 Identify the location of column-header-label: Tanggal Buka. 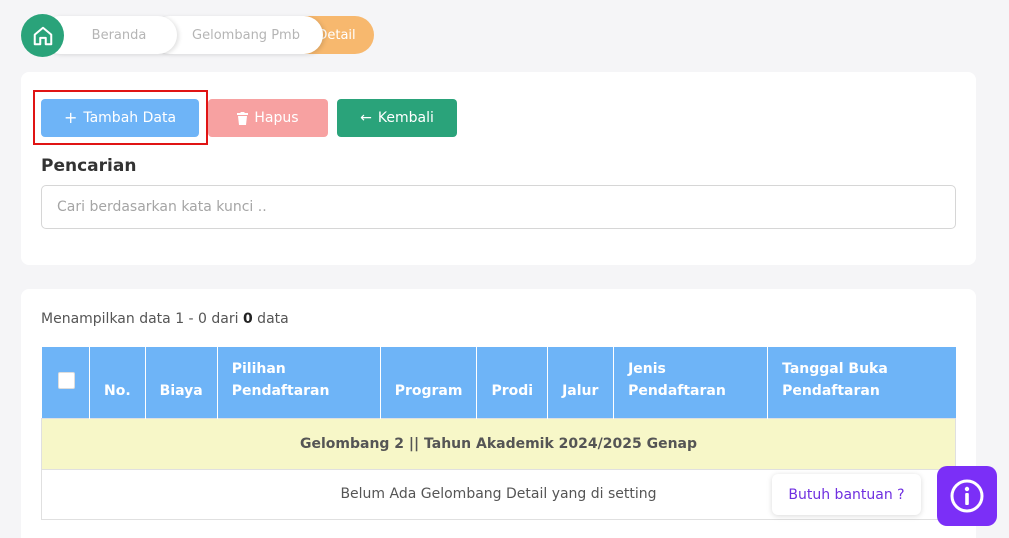
(835, 368).